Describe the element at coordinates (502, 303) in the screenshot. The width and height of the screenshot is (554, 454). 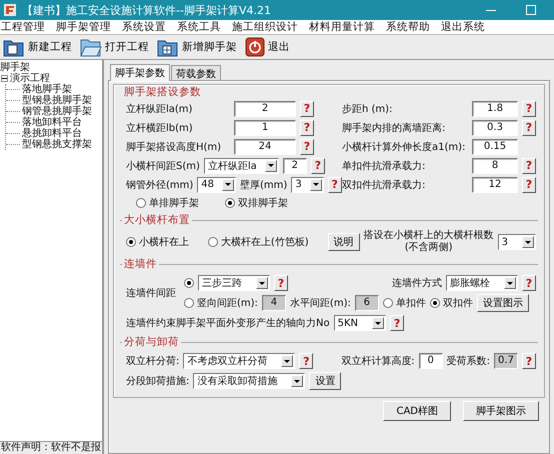
I see `push-button: 设置图示` at that location.